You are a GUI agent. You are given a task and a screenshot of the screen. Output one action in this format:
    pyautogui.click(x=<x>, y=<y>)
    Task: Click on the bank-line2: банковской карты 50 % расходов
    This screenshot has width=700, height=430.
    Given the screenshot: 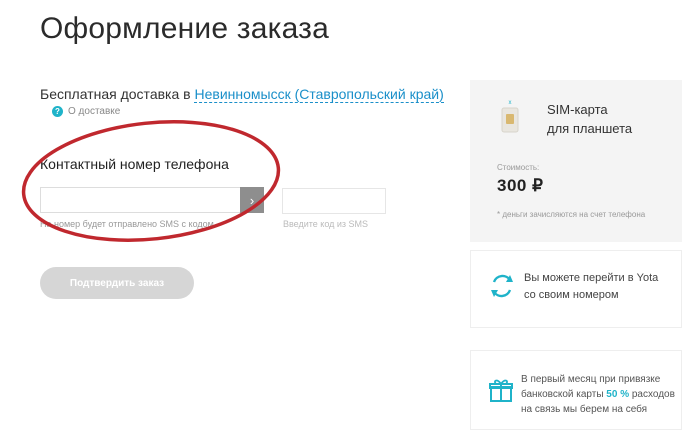 What is the action you would take?
    pyautogui.click(x=598, y=394)
    